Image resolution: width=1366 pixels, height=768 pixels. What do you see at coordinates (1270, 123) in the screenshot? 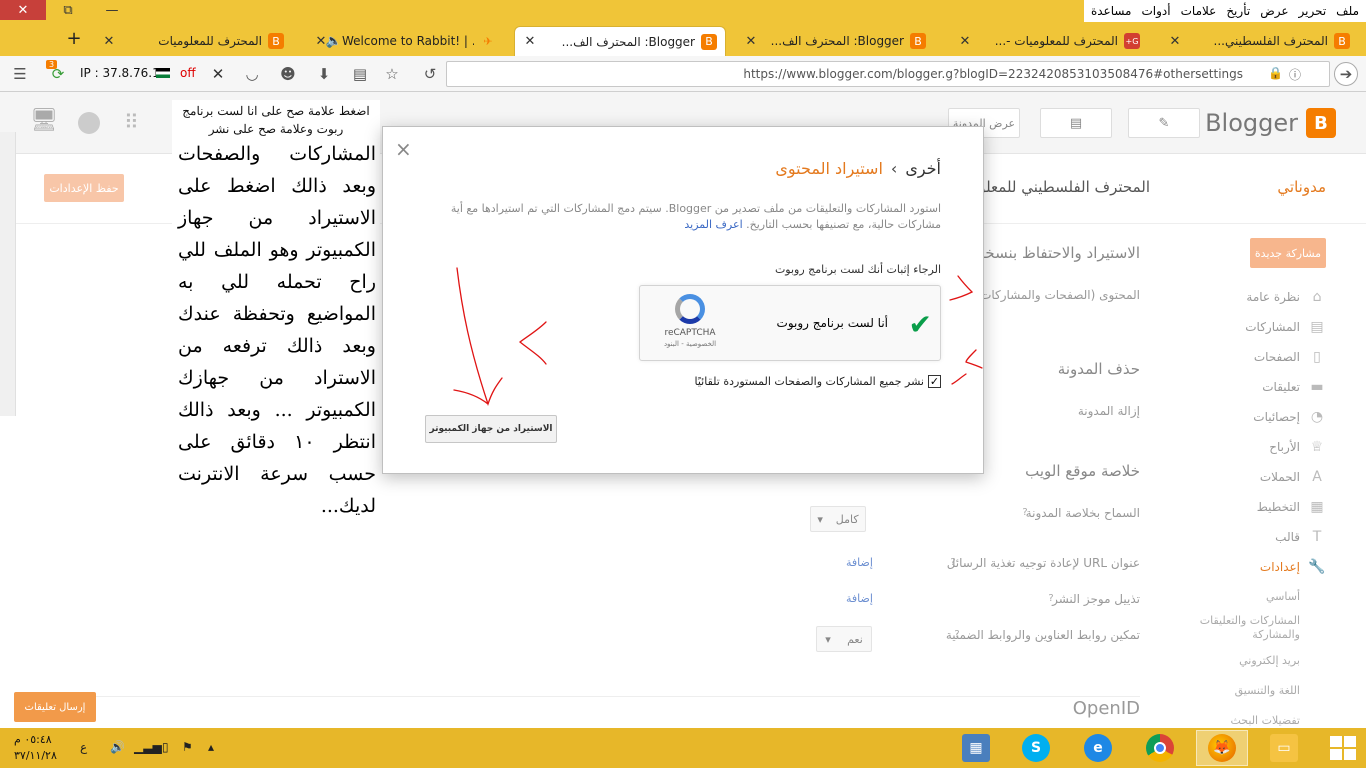
I see `blogger-logo: B Blogger` at bounding box center [1270, 123].